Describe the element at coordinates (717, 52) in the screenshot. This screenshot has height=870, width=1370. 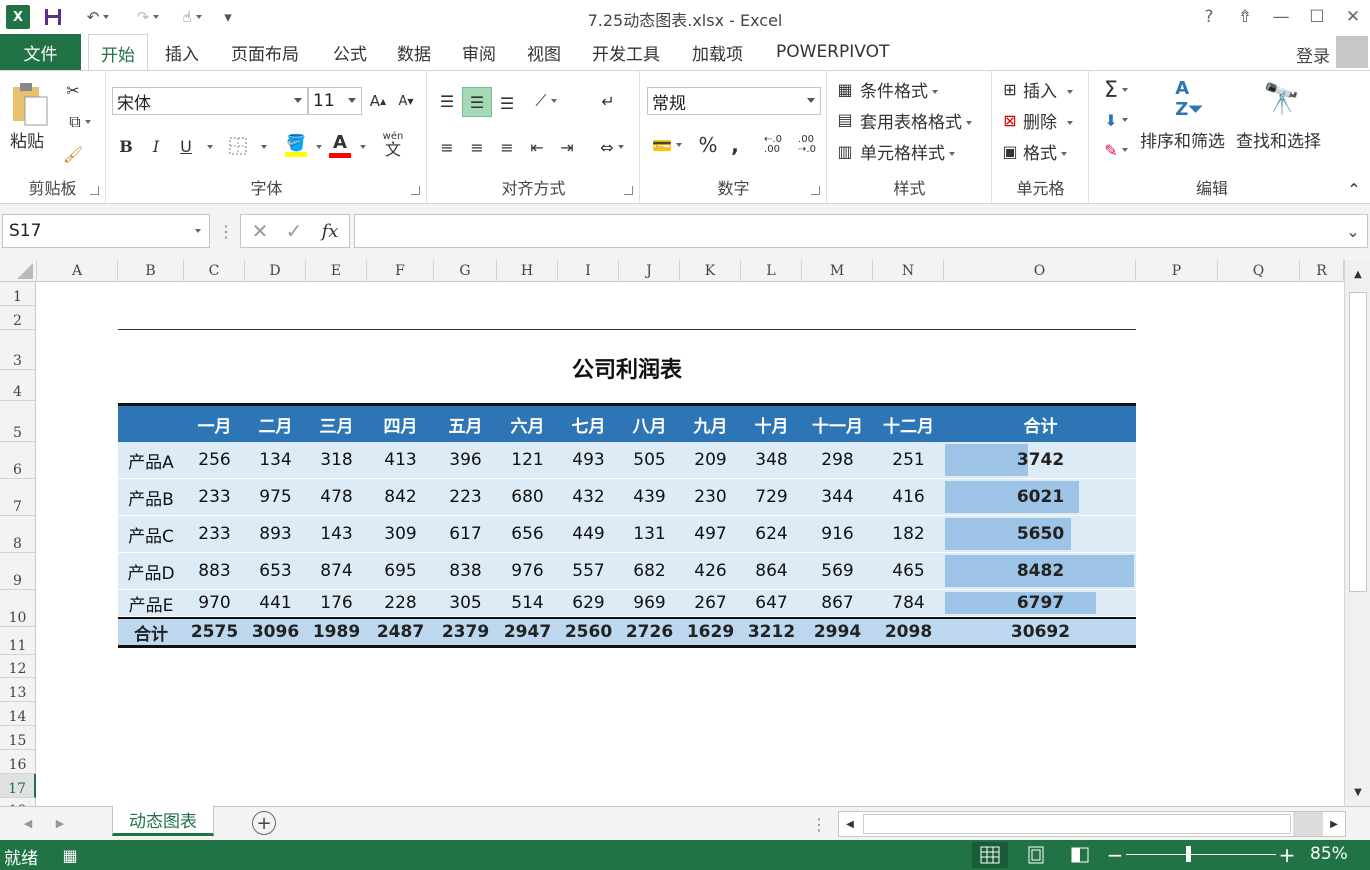
I see `tab-addins: 加载项` at that location.